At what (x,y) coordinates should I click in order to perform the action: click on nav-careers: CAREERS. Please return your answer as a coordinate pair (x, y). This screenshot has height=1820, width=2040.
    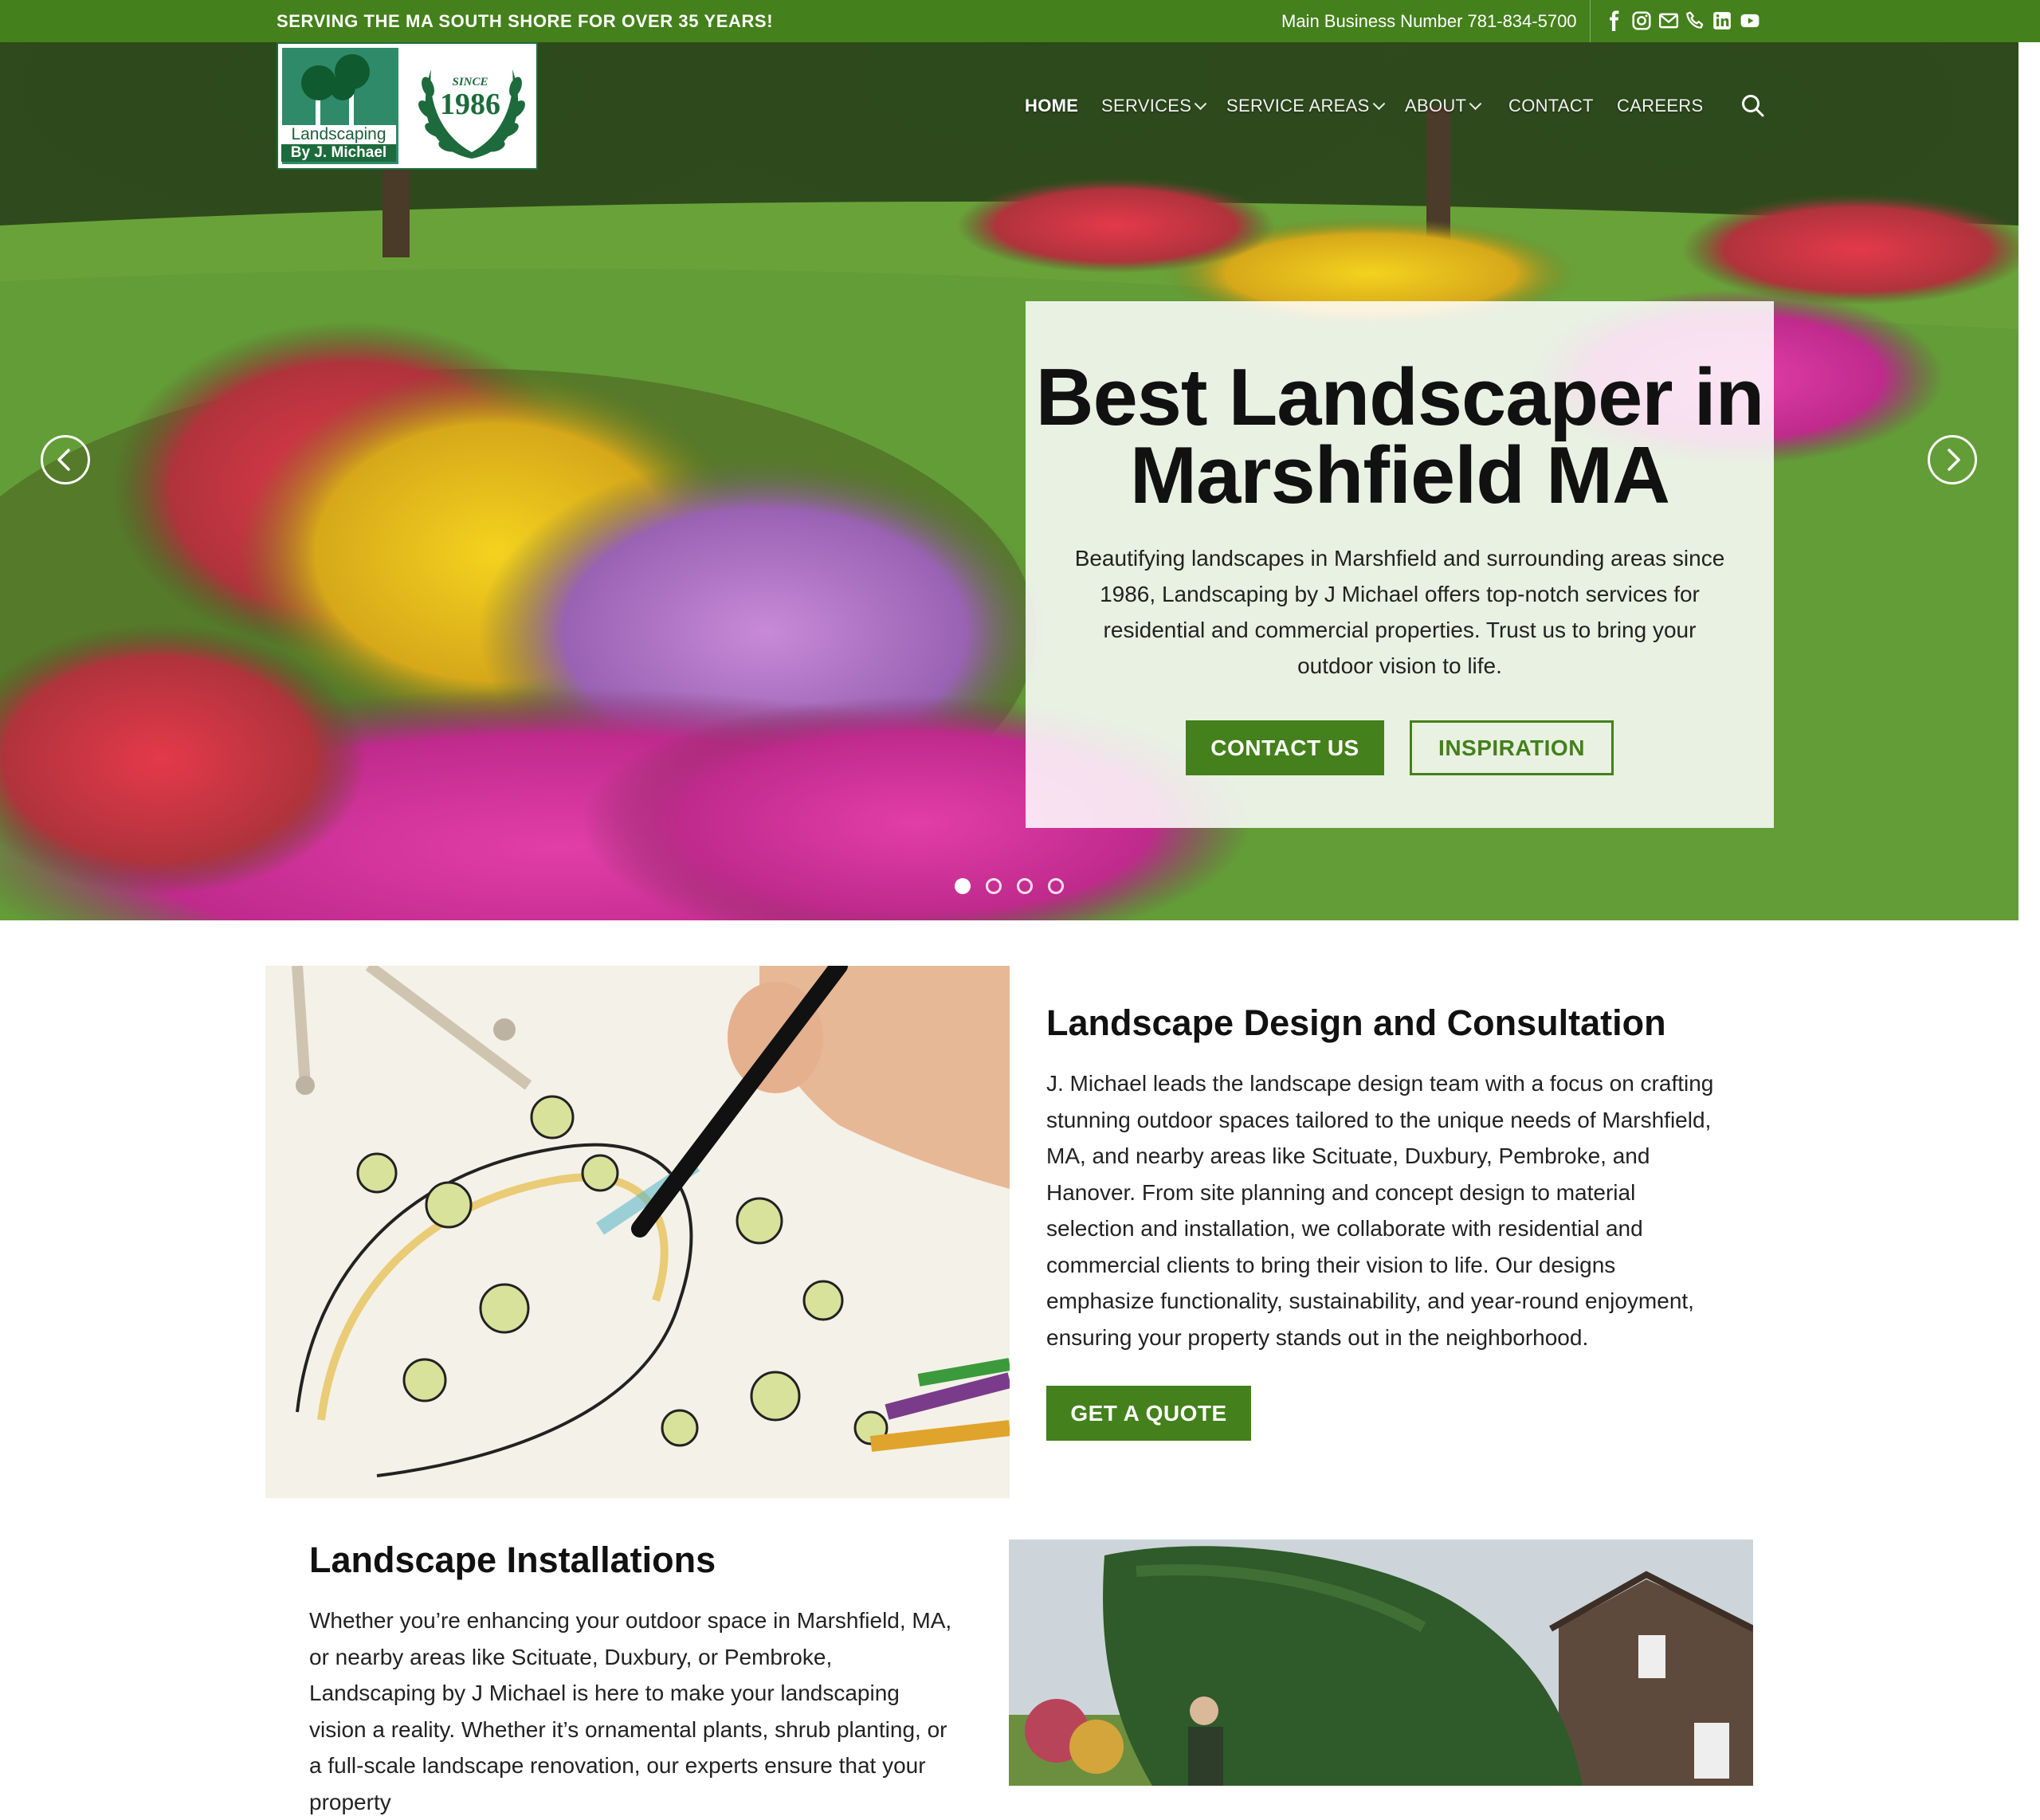
    Looking at the image, I should click on (1660, 106).